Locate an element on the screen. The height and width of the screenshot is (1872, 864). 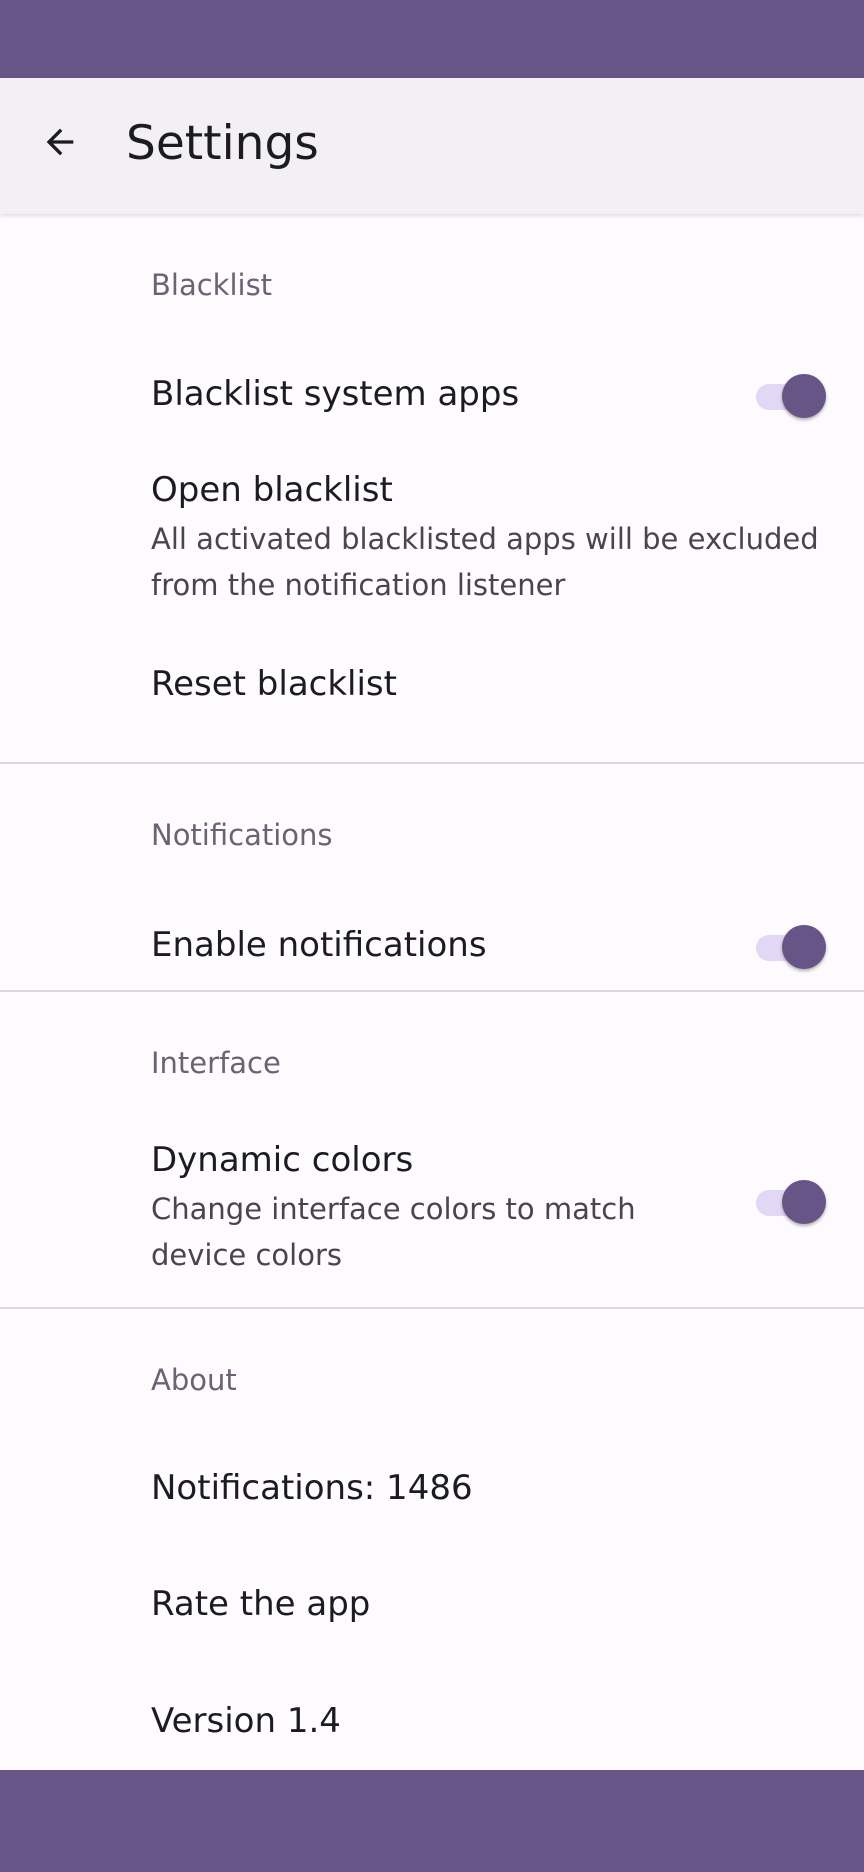
dynamic-colors-title: Dynamic colors is located at coordinates (282, 1160).